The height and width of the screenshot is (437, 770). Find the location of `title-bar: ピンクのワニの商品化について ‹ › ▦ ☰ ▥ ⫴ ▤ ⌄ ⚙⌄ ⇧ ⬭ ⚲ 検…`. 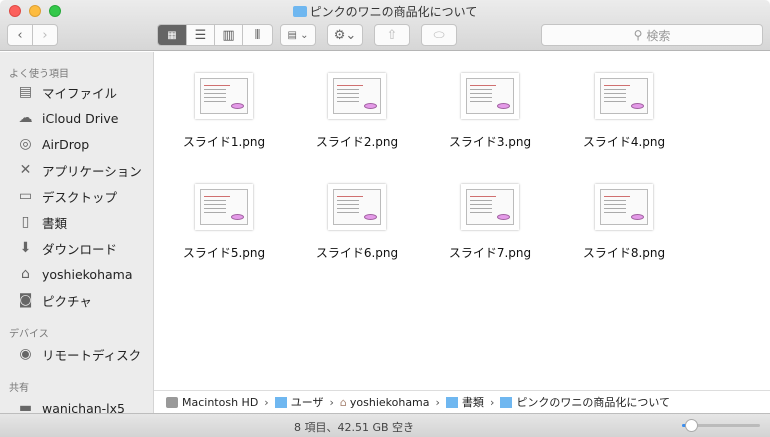

title-bar: ピンクのワニの商品化について ‹ › ▦ ☰ ▥ ⫴ ▤ ⌄ ⚙⌄ ⇧ ⬭ ⚲ 検… is located at coordinates (385, 25).